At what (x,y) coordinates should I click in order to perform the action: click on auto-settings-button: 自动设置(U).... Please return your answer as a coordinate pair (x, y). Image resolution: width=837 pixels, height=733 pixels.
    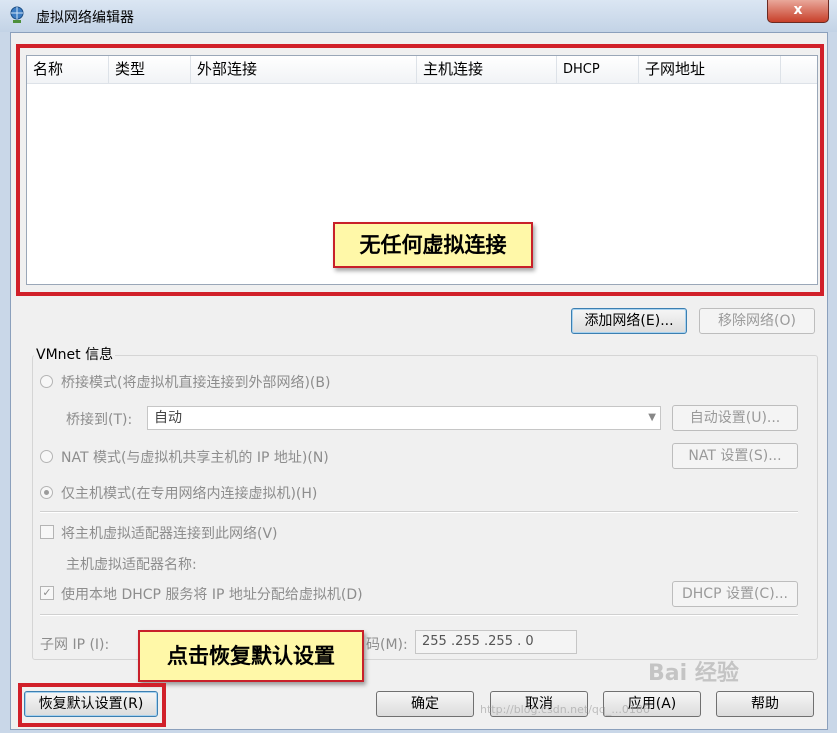
    Looking at the image, I should click on (735, 418).